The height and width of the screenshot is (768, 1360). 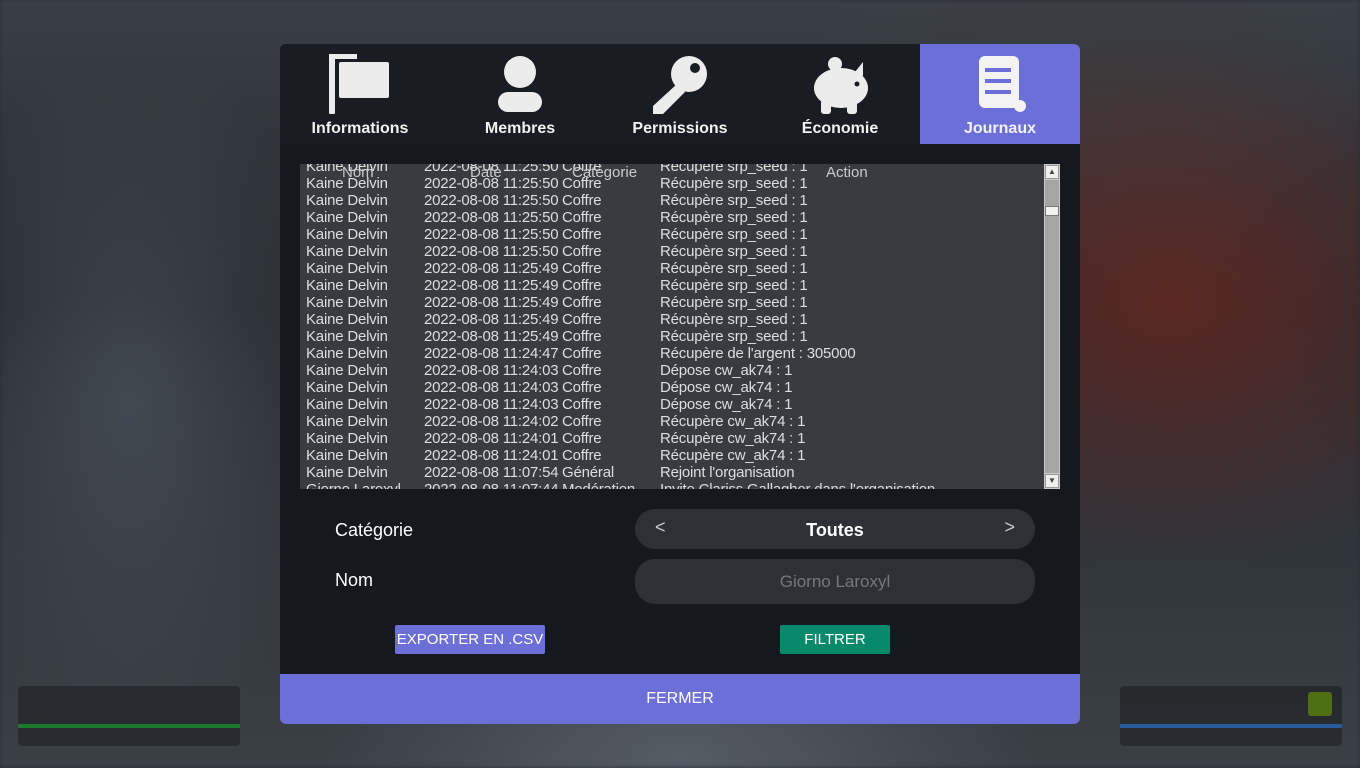 I want to click on tab-label: Économie, so click(x=840, y=128).